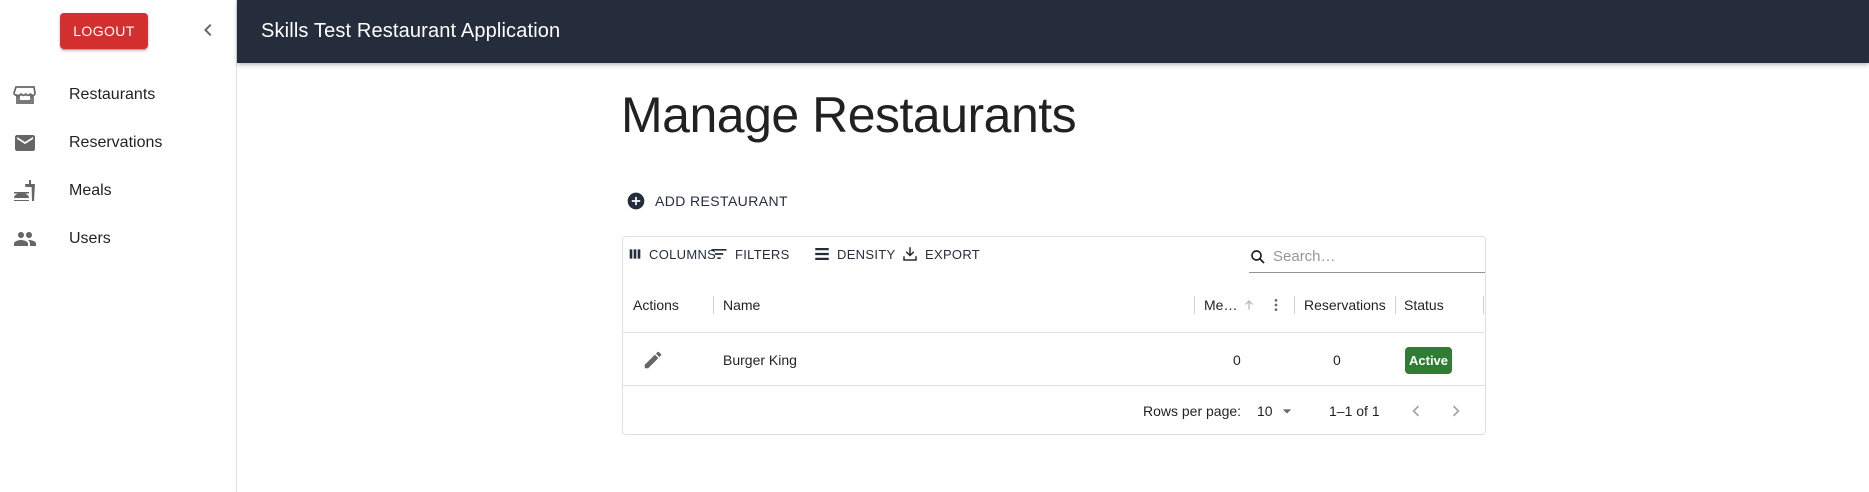 The width and height of the screenshot is (1869, 492). I want to click on pencil-icon, so click(653, 360).